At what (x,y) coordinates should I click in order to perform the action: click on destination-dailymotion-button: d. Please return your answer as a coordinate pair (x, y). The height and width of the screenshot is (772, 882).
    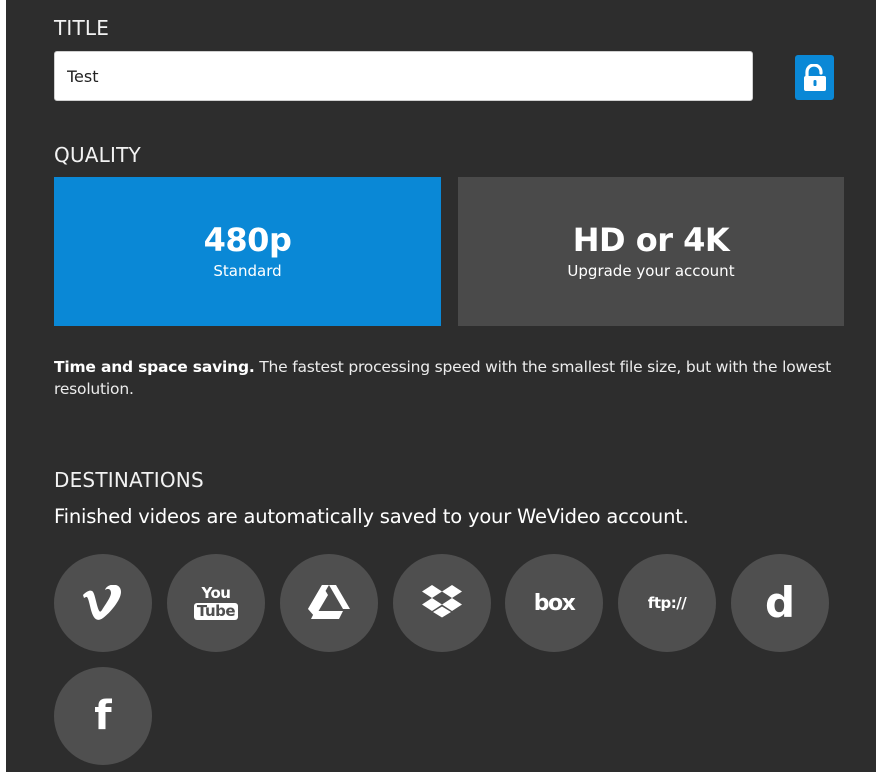
    Looking at the image, I should click on (780, 603).